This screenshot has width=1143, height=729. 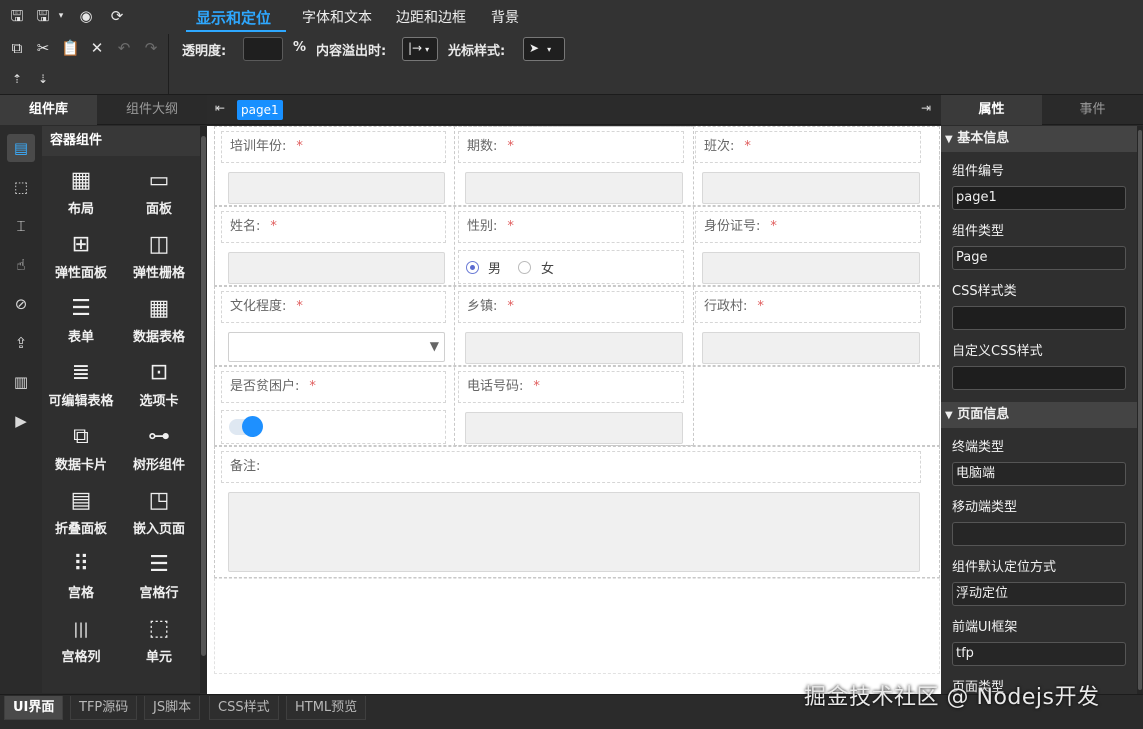 What do you see at coordinates (159, 514) in the screenshot?
I see `component-embed-page: ◳ 嵌入页面` at bounding box center [159, 514].